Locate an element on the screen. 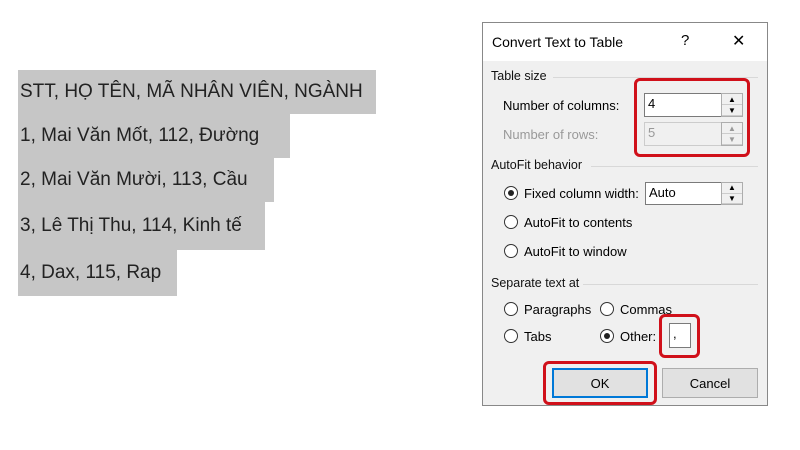  rows-label: Number of rows: is located at coordinates (551, 134).